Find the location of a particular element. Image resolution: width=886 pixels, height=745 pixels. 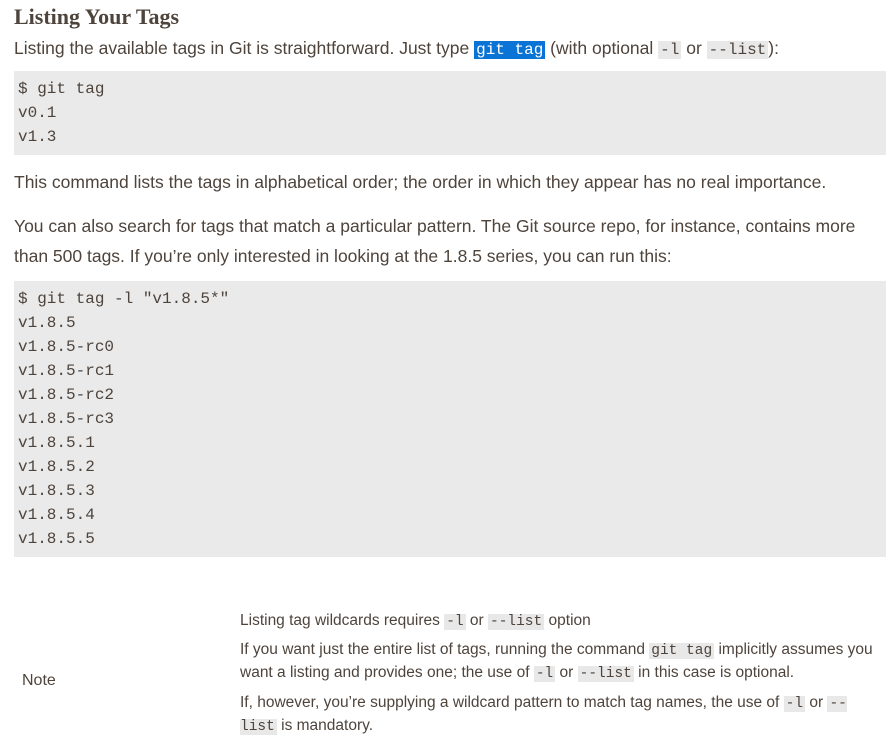

code-line: v1.8.5.3 is located at coordinates (56, 491).